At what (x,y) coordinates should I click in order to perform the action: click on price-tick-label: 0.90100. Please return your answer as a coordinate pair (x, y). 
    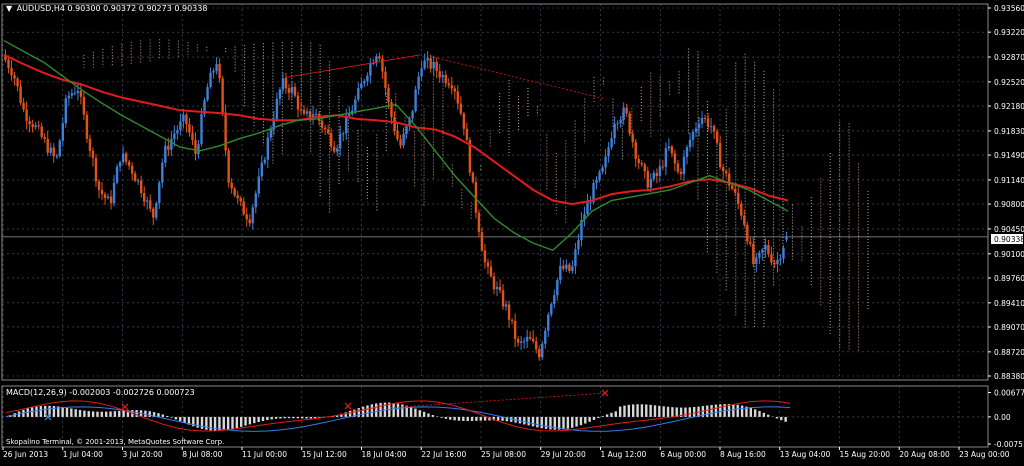
    Looking at the image, I should click on (1009, 254).